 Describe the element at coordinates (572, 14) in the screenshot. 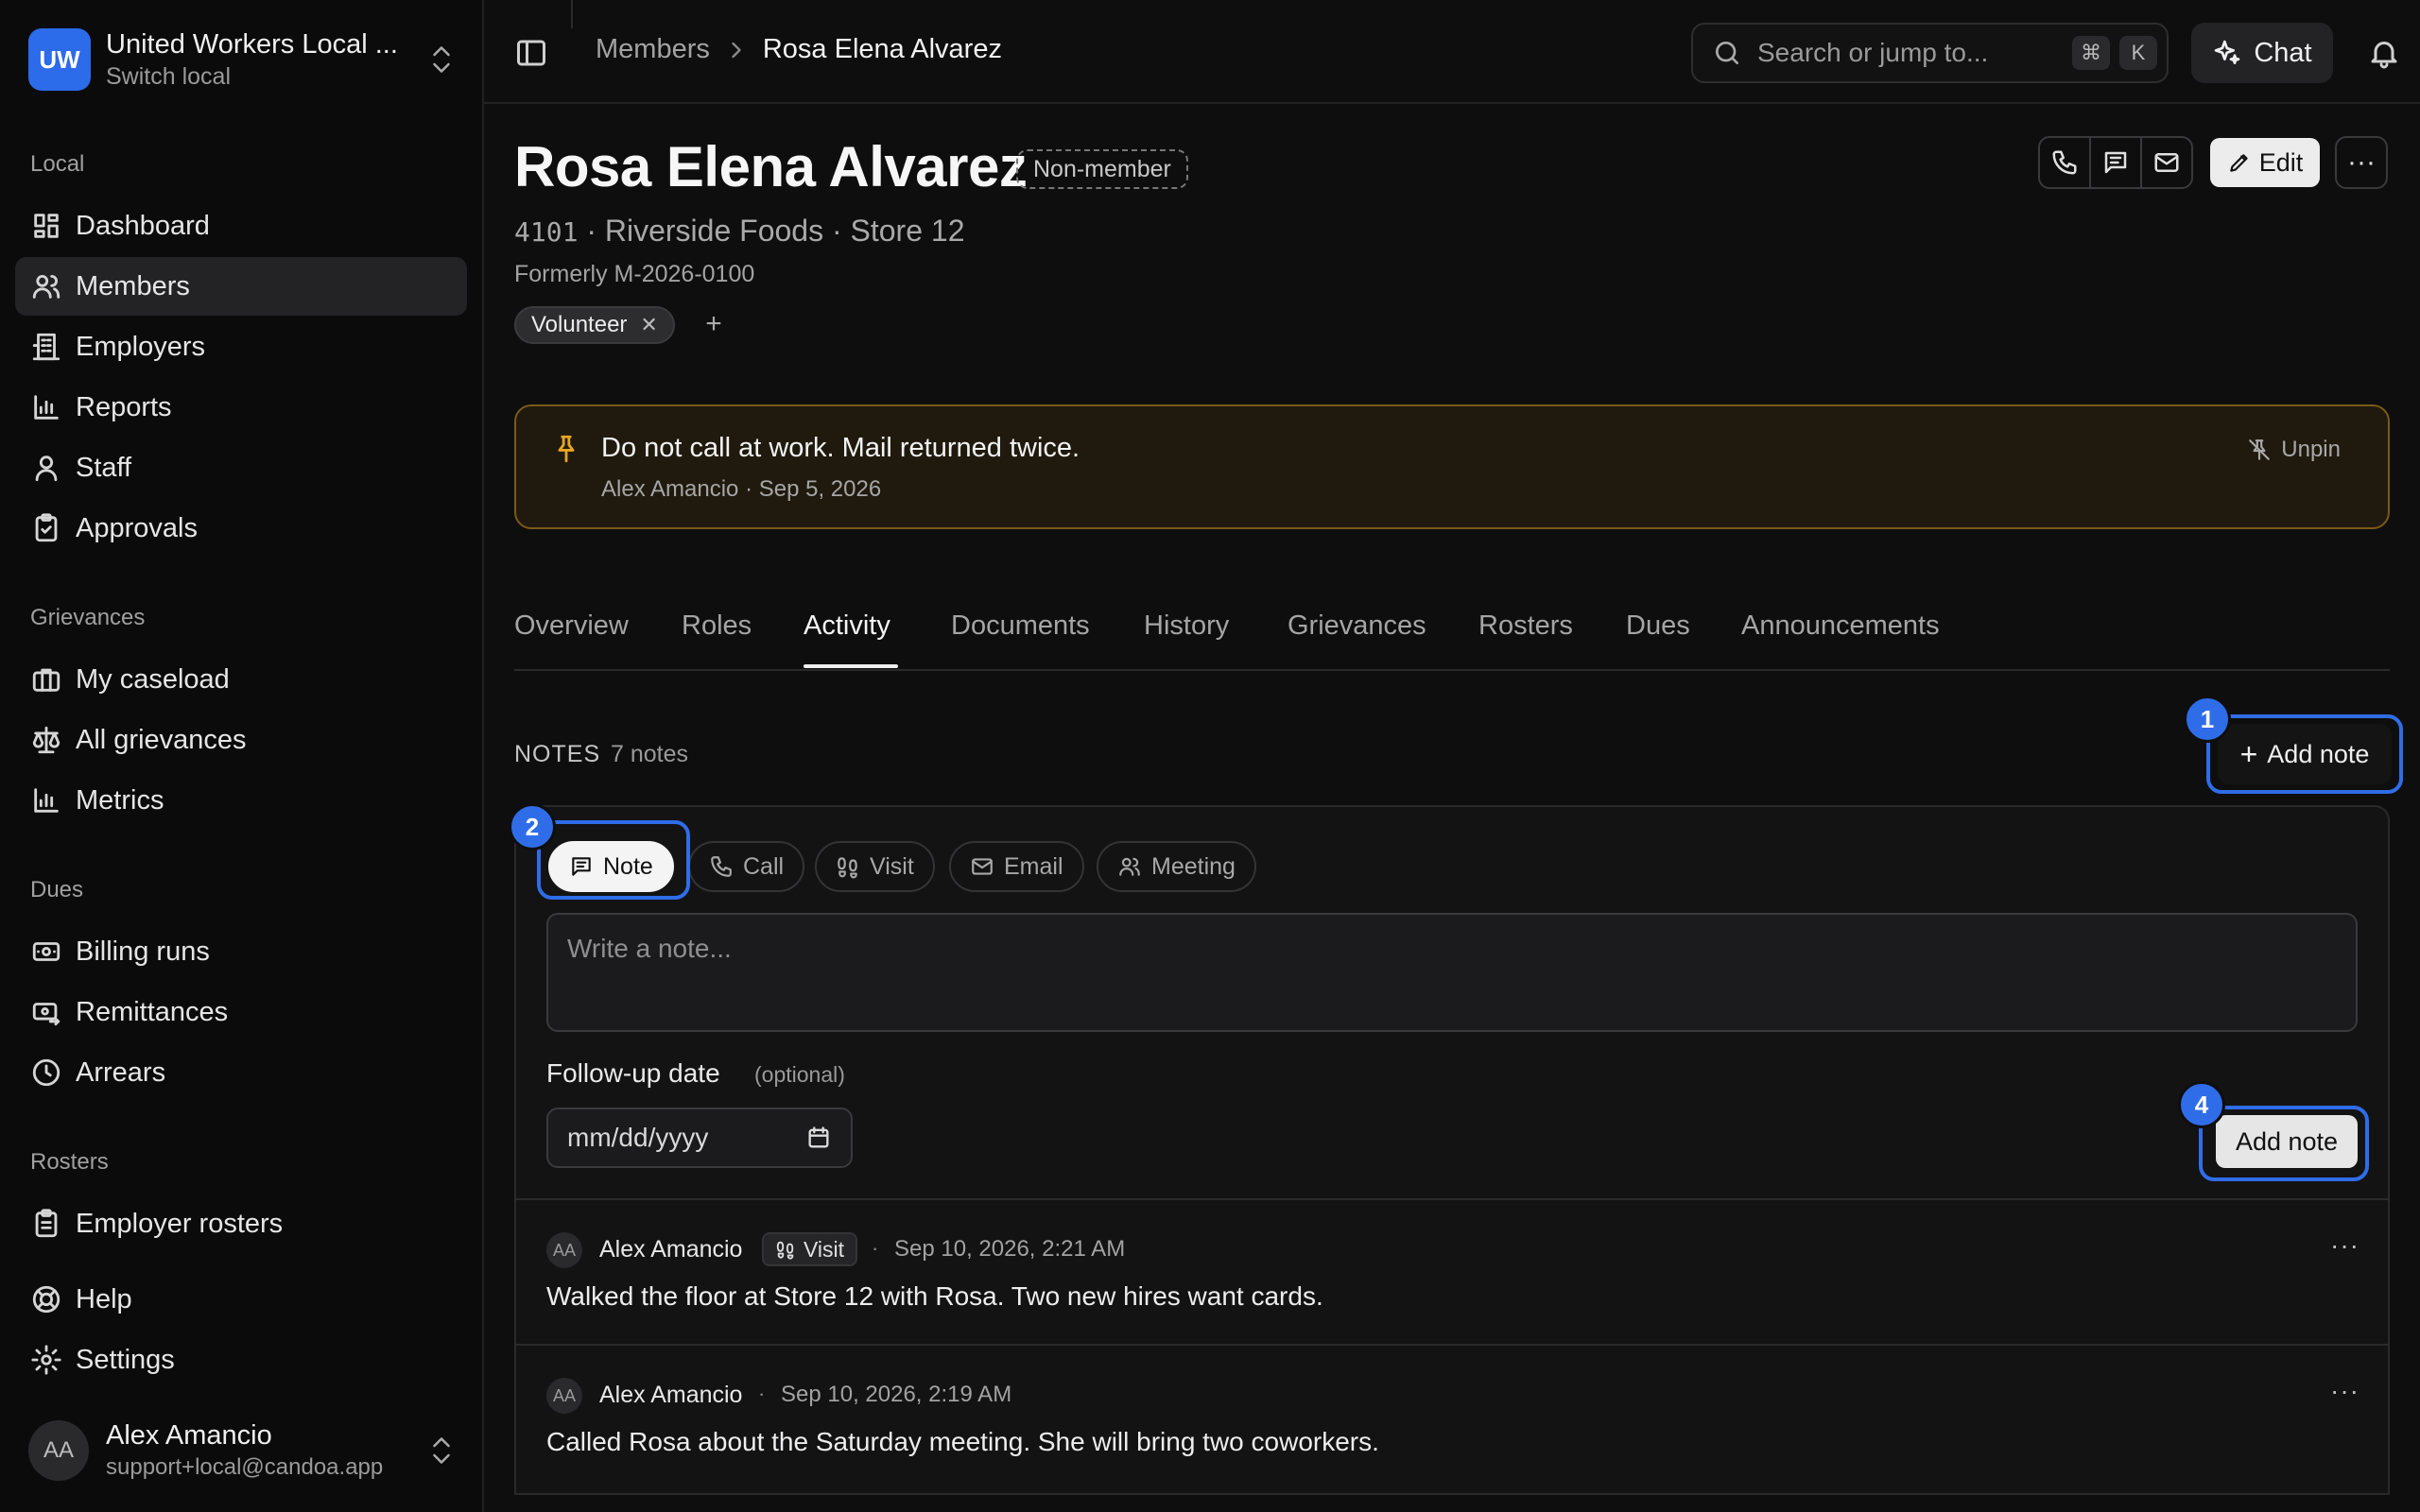

I see `divider` at that location.